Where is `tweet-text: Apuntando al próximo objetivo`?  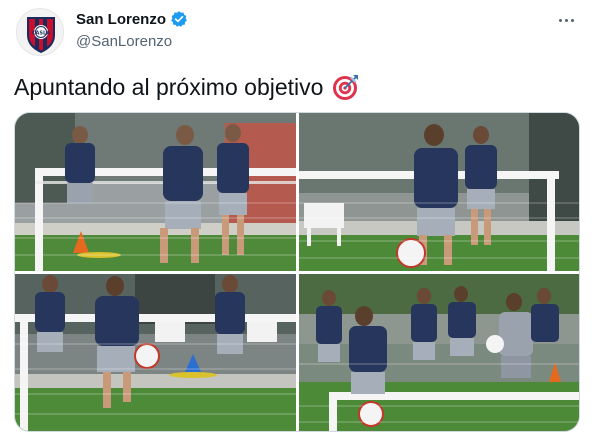 tweet-text: Apuntando al próximo objetivo is located at coordinates (169, 86).